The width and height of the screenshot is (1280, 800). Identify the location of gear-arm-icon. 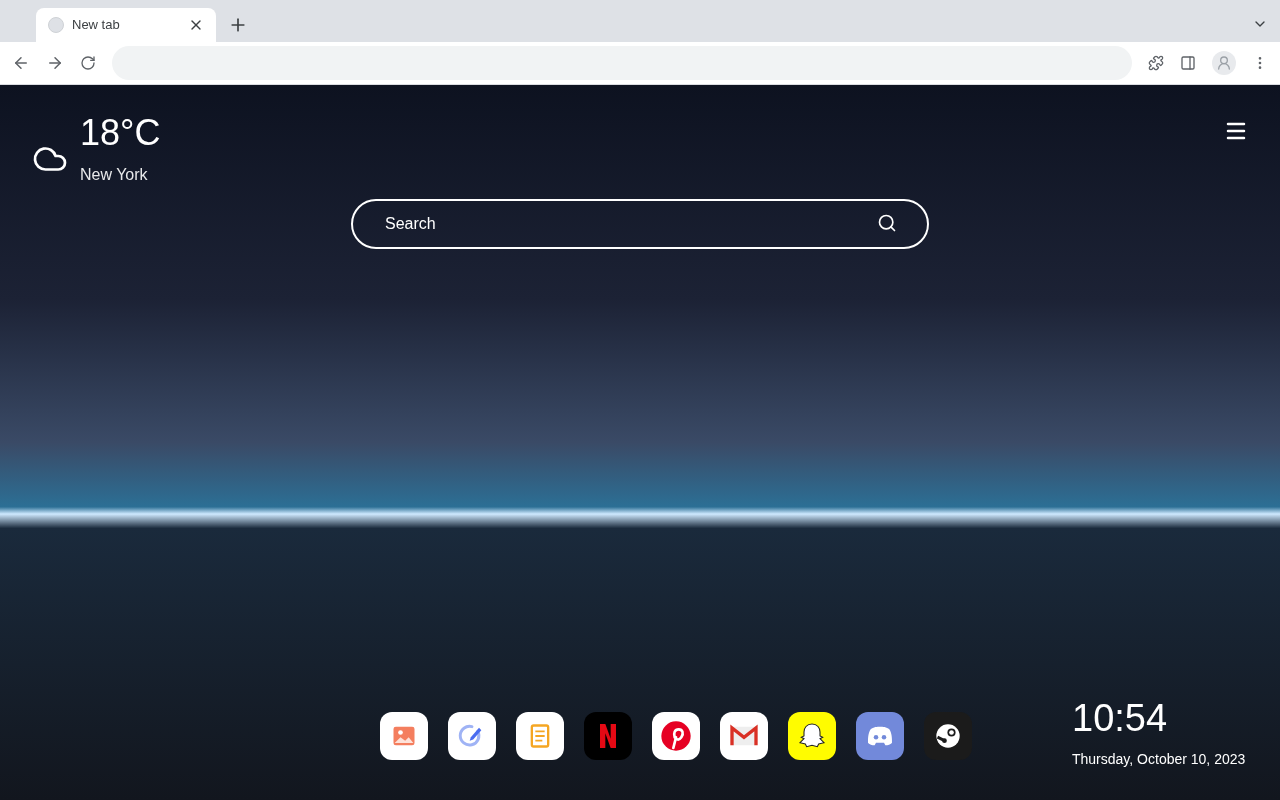
(948, 736).